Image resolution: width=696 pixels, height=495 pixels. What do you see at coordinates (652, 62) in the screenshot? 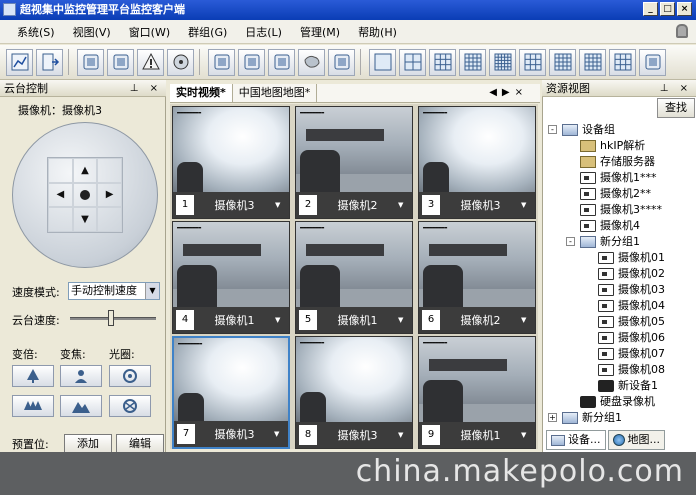
I see `more-icon` at bounding box center [652, 62].